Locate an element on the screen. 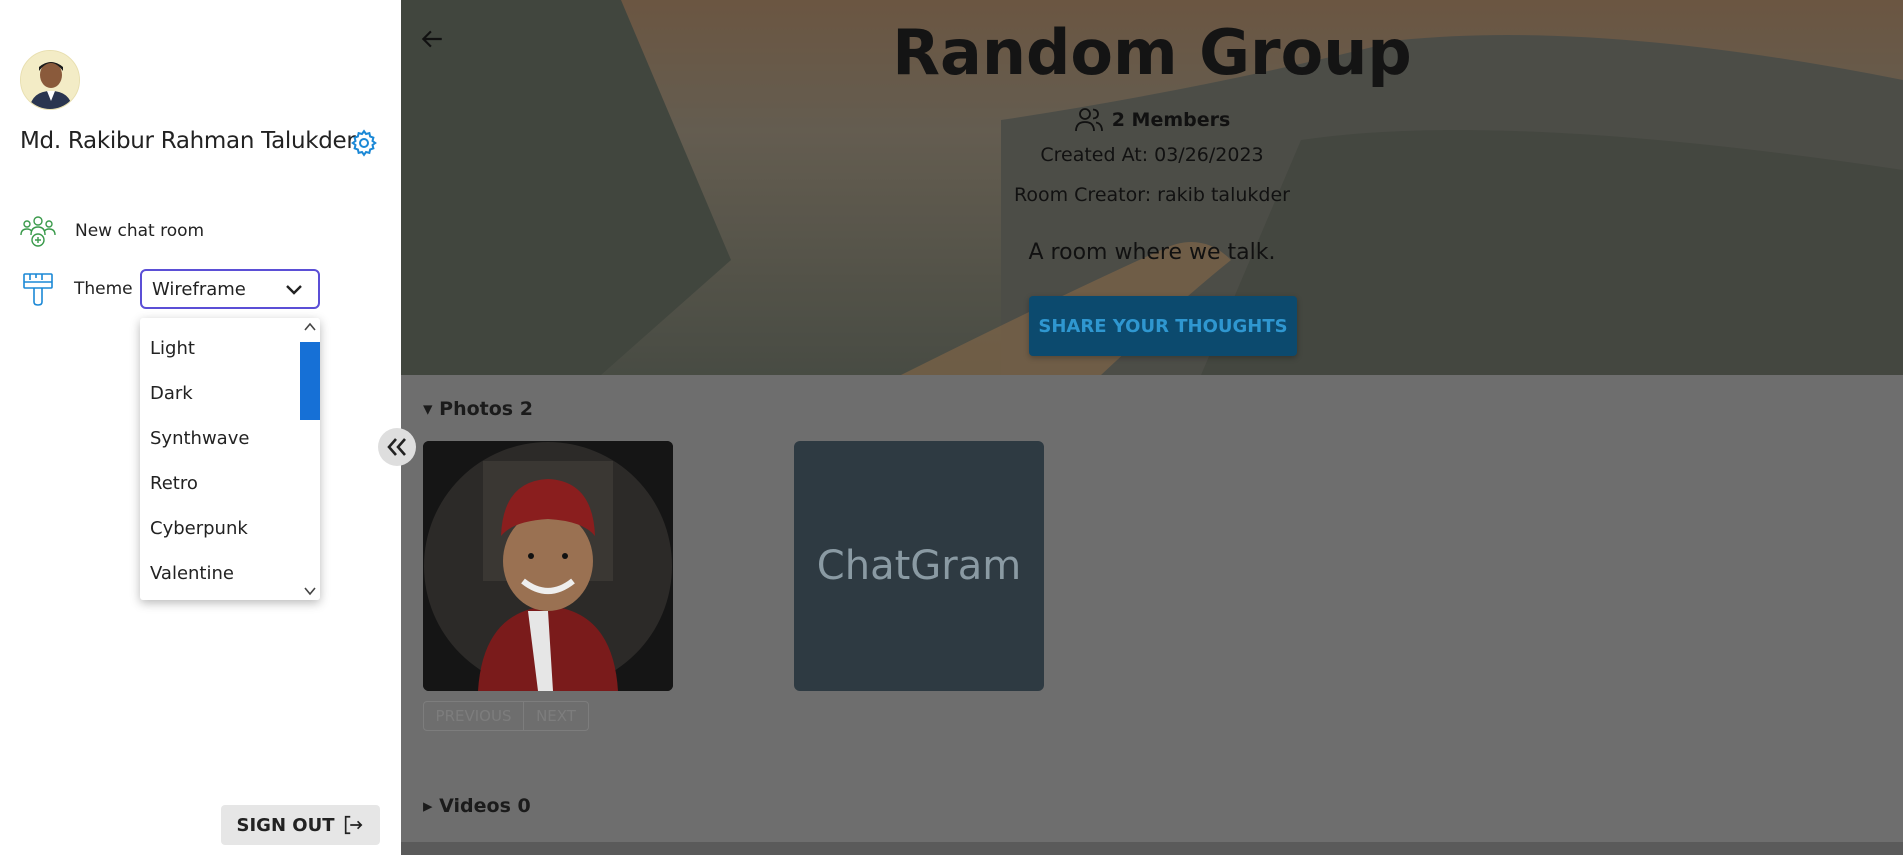 This screenshot has width=1903, height=855. photo-pager: PREVIOUS NEXT is located at coordinates (506, 716).